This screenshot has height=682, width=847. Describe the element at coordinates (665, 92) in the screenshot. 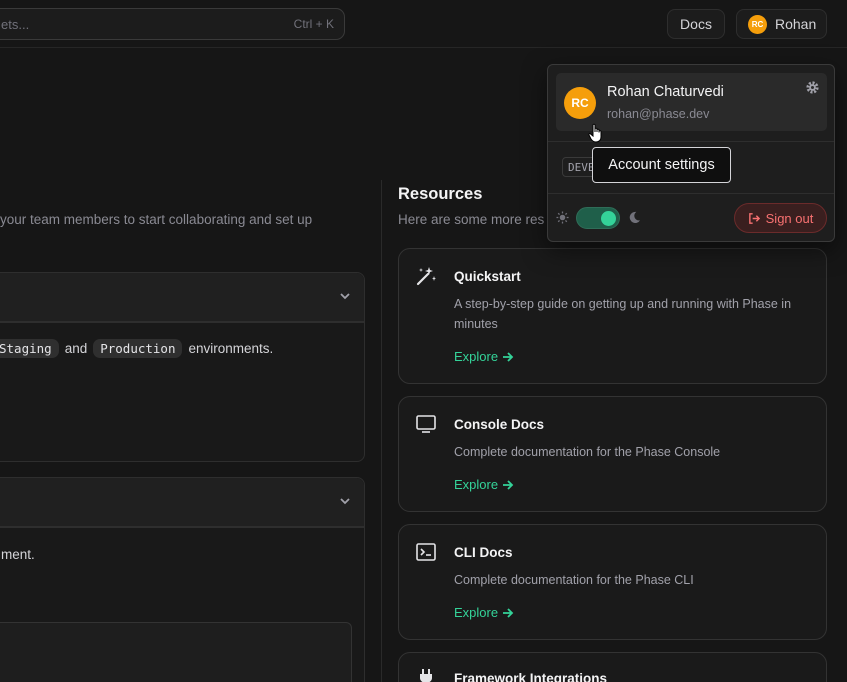

I see `account-name: Rohan Chaturvedi` at that location.